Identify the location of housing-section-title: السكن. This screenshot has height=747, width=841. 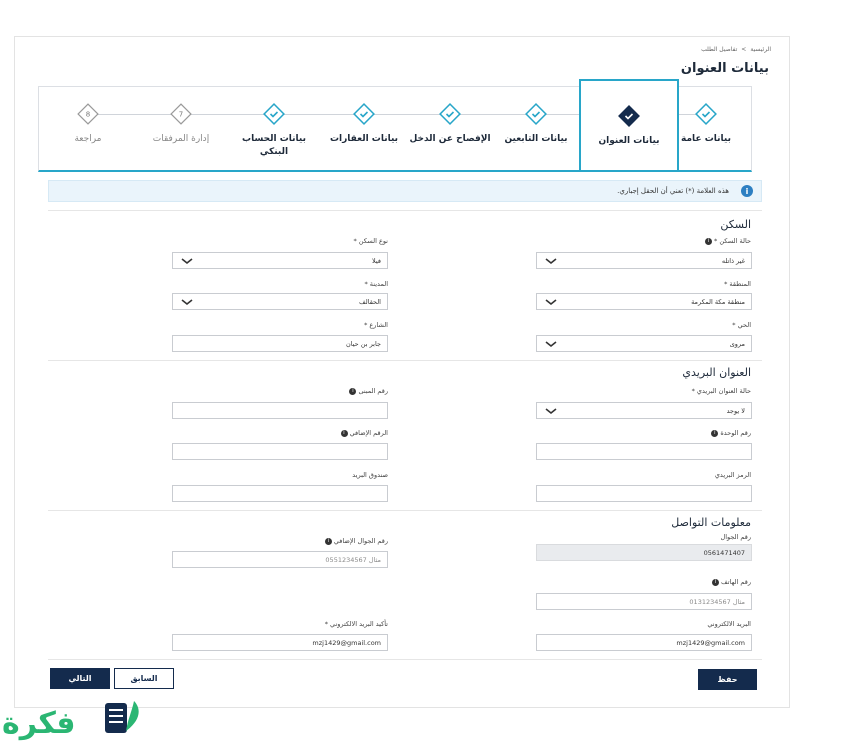
(735, 224).